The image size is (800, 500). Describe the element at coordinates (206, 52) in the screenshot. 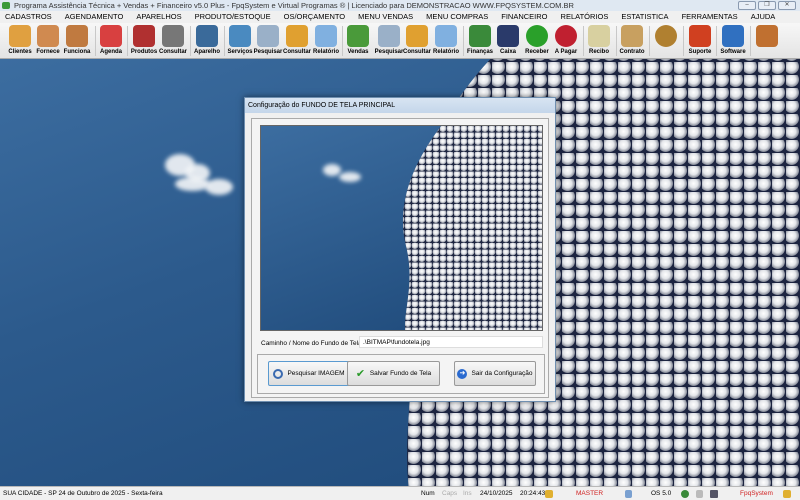

I see `toolbar-label: Aparelho` at that location.